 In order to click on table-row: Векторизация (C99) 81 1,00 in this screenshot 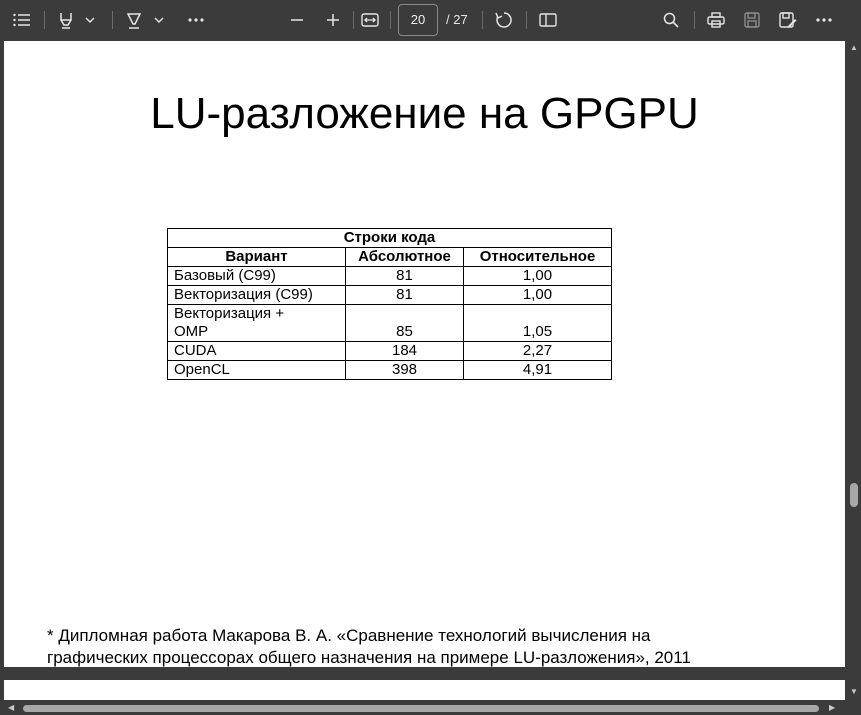, I will do `click(389, 295)`.